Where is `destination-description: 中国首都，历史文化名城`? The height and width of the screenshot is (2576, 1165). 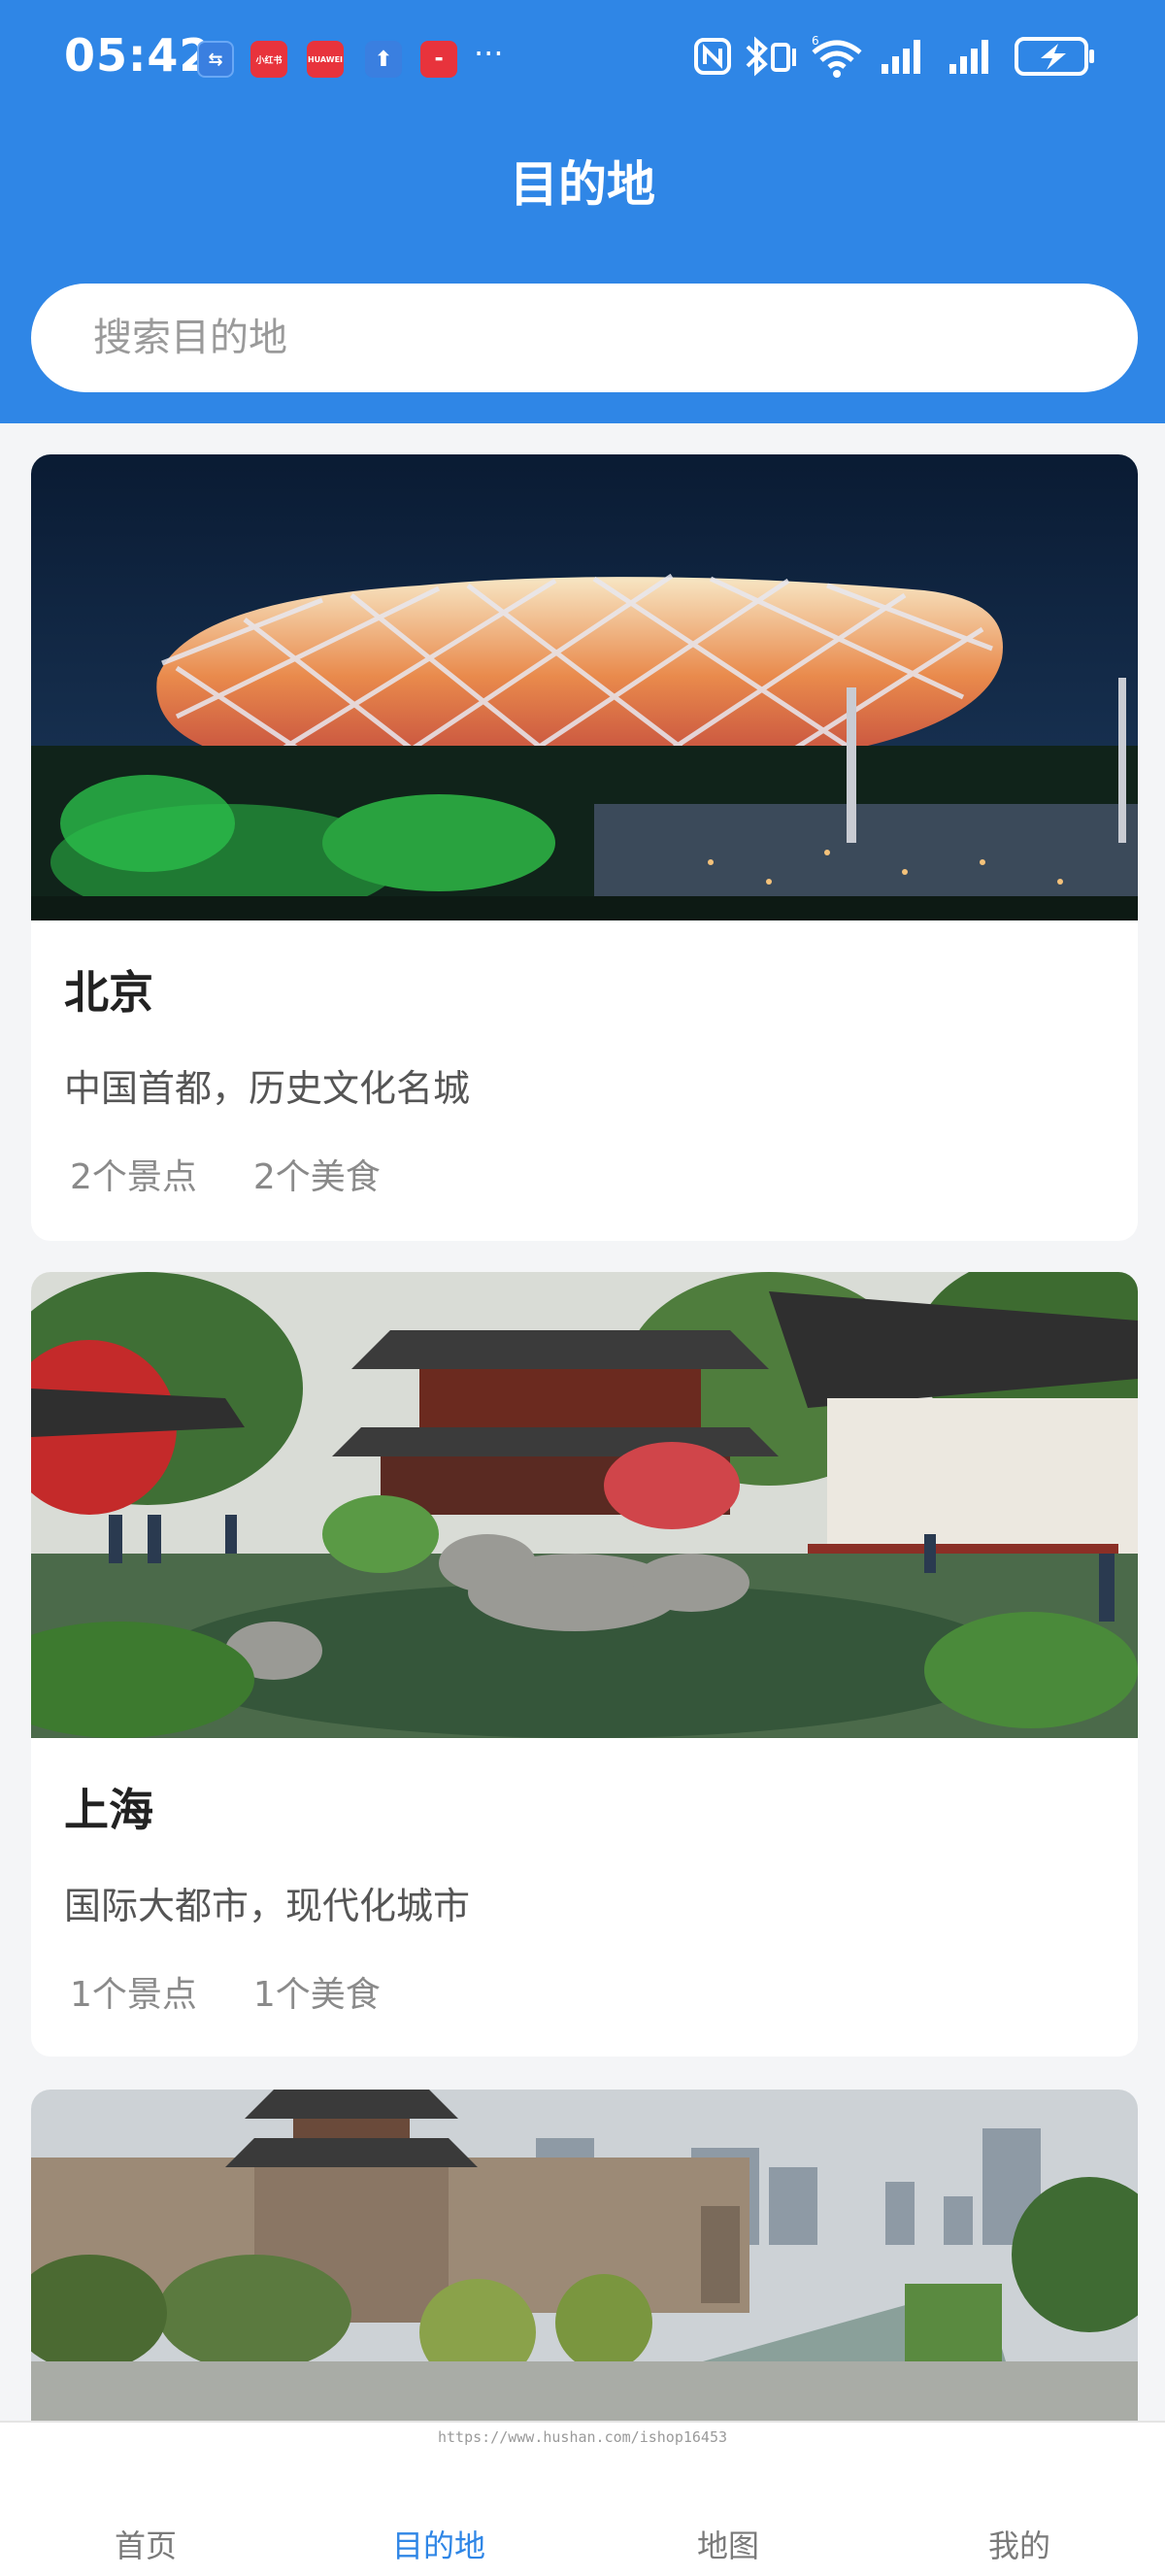
destination-description: 中国首都，历史文化名城 is located at coordinates (267, 1088).